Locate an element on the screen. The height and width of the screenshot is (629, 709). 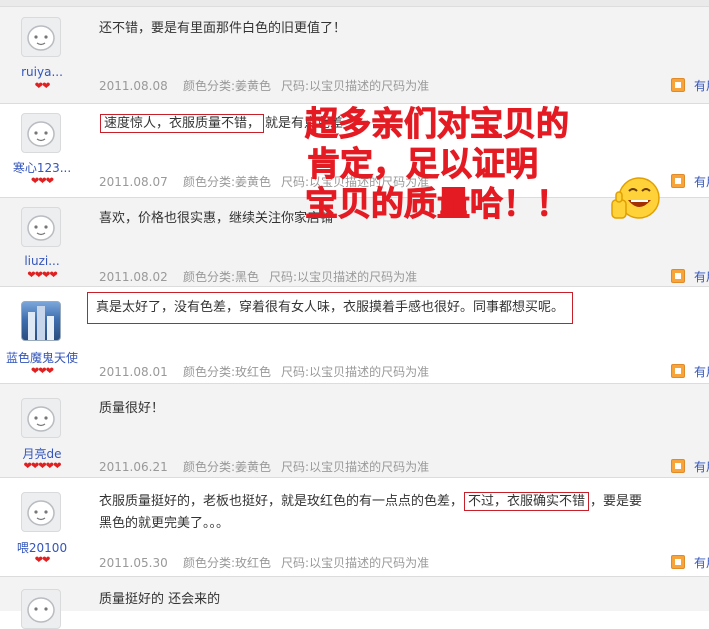
highlight-box: 真是太好了，没有色差，穿着很有女人味，衣服摸着手感也很好。同事都想买呢。 is located at coordinates (330, 308).